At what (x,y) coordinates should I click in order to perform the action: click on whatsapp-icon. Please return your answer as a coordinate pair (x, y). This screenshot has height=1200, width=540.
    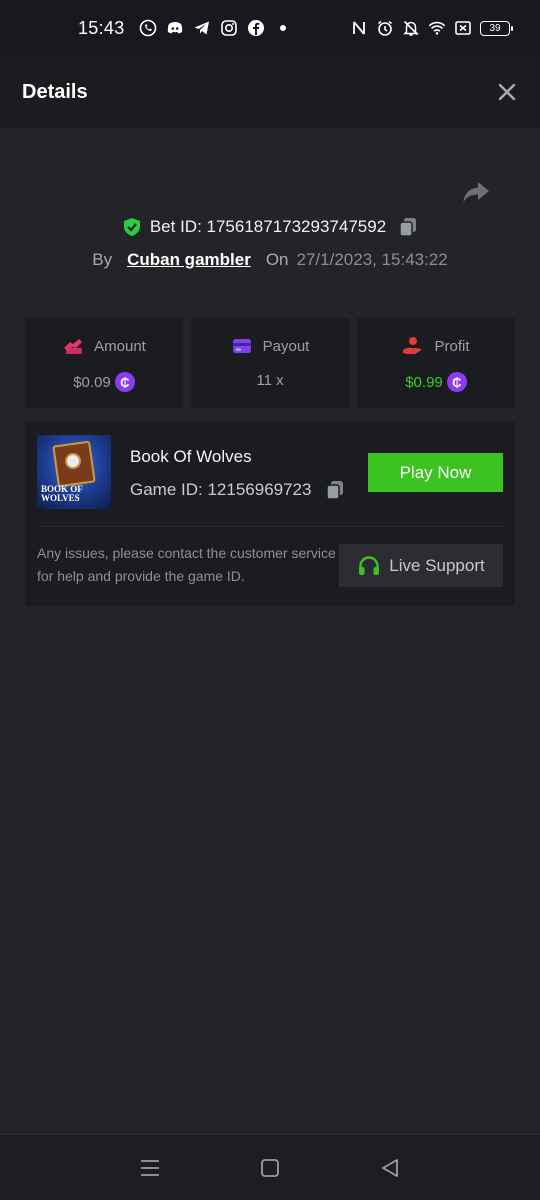
    Looking at the image, I should click on (148, 28).